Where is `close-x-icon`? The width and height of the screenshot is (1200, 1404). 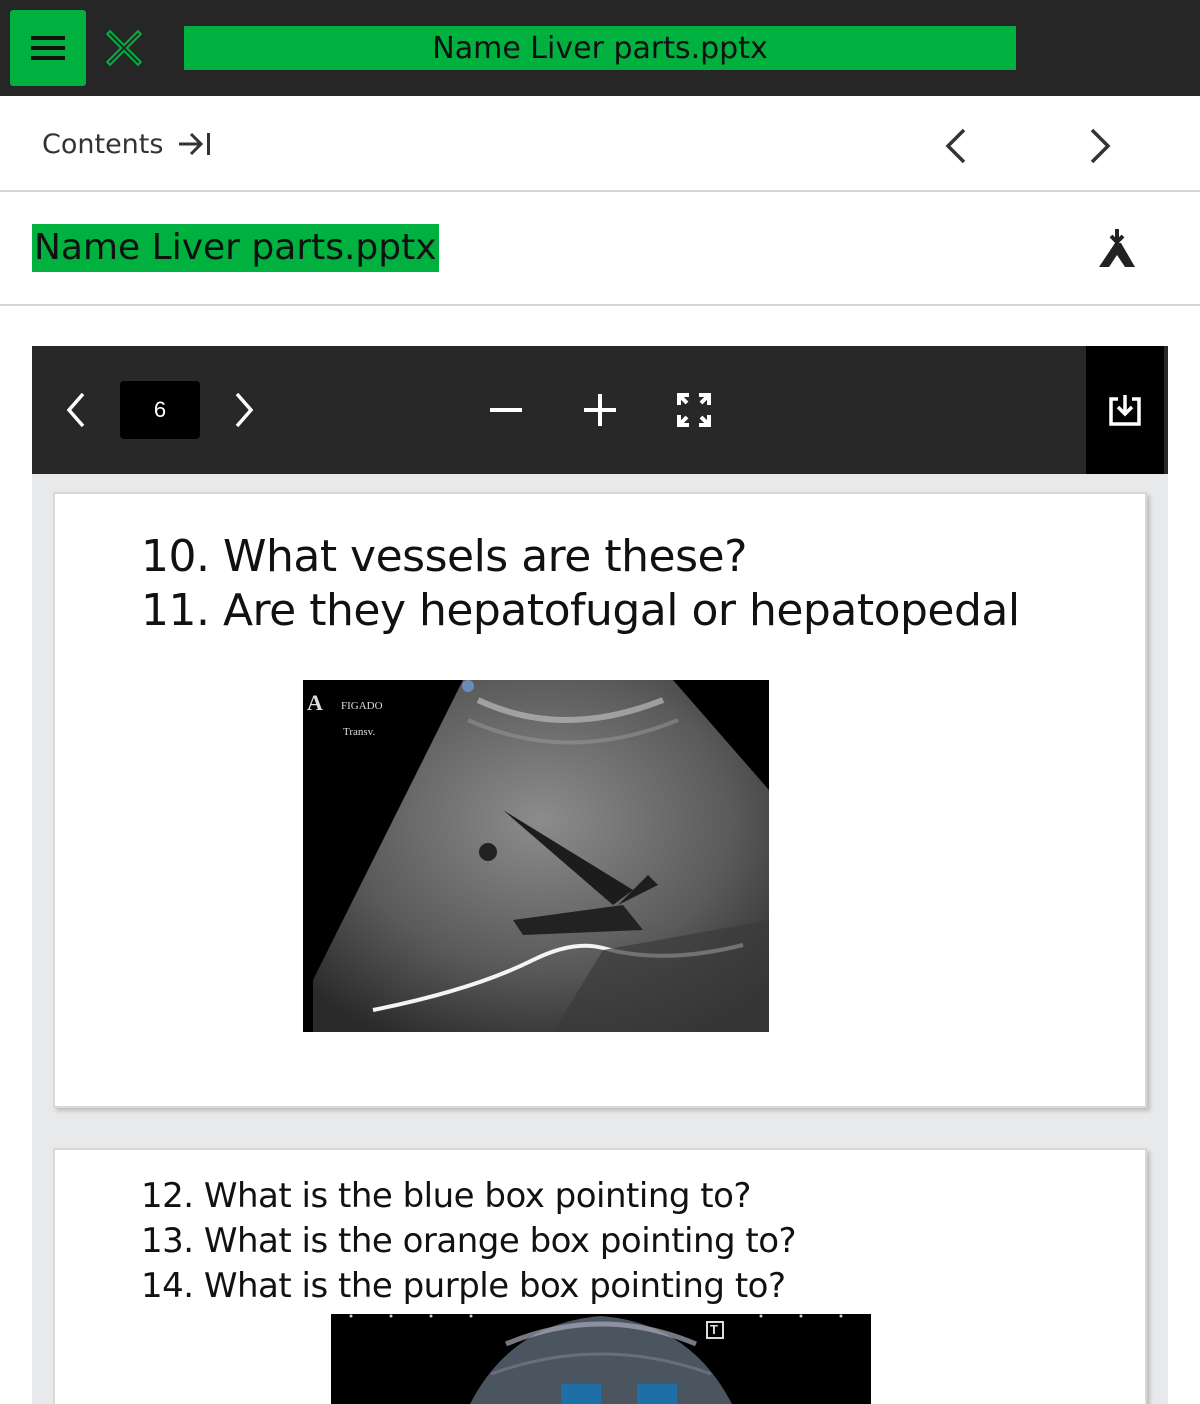
close-x-icon is located at coordinates (124, 48).